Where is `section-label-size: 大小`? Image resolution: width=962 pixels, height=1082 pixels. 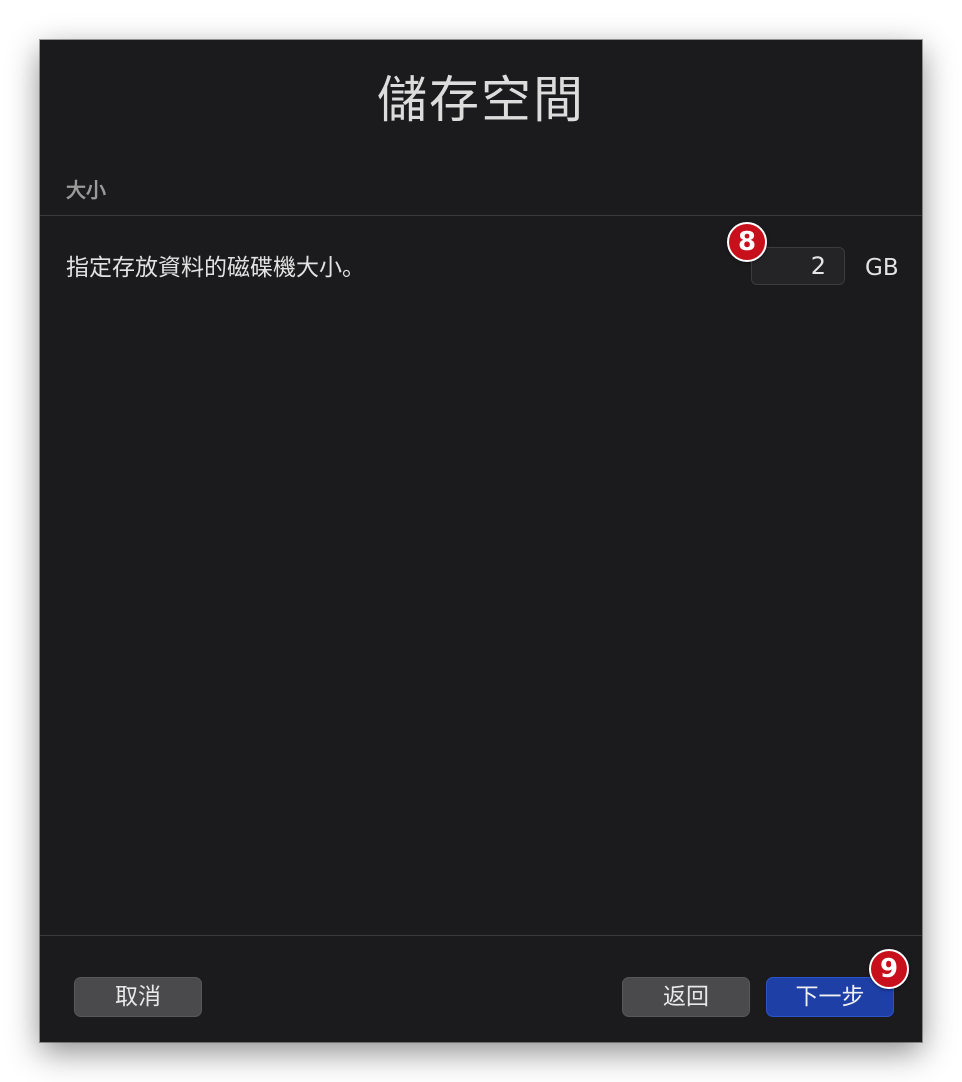 section-label-size: 大小 is located at coordinates (86, 190).